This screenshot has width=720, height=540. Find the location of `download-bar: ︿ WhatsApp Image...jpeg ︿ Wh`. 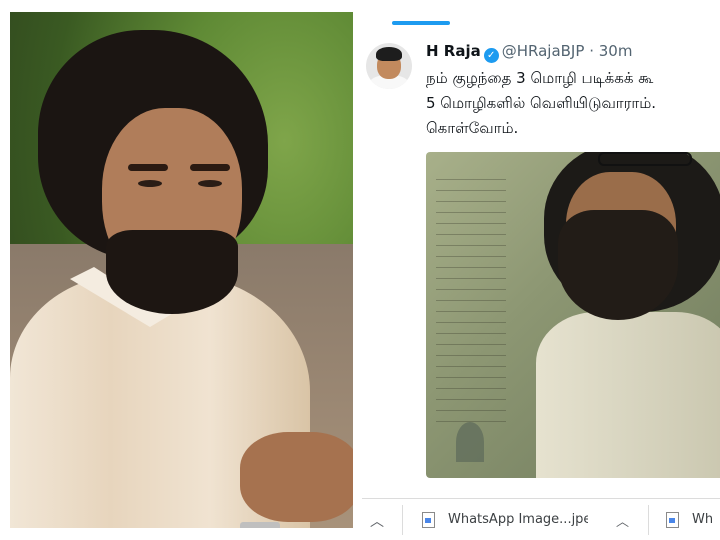

download-bar: ︿ WhatsApp Image...jpeg ︿ Wh is located at coordinates (541, 519).